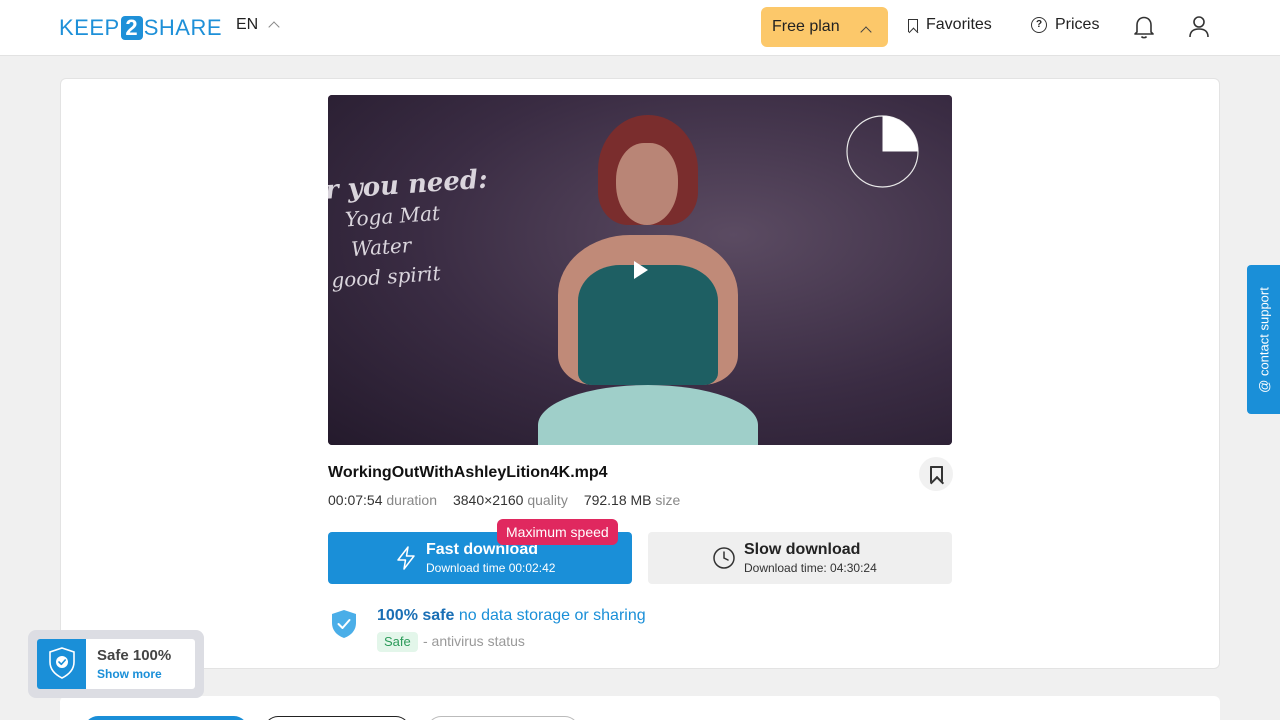 The width and height of the screenshot is (1280, 720). What do you see at coordinates (1077, 24) in the screenshot?
I see `prices-label: Prices` at bounding box center [1077, 24].